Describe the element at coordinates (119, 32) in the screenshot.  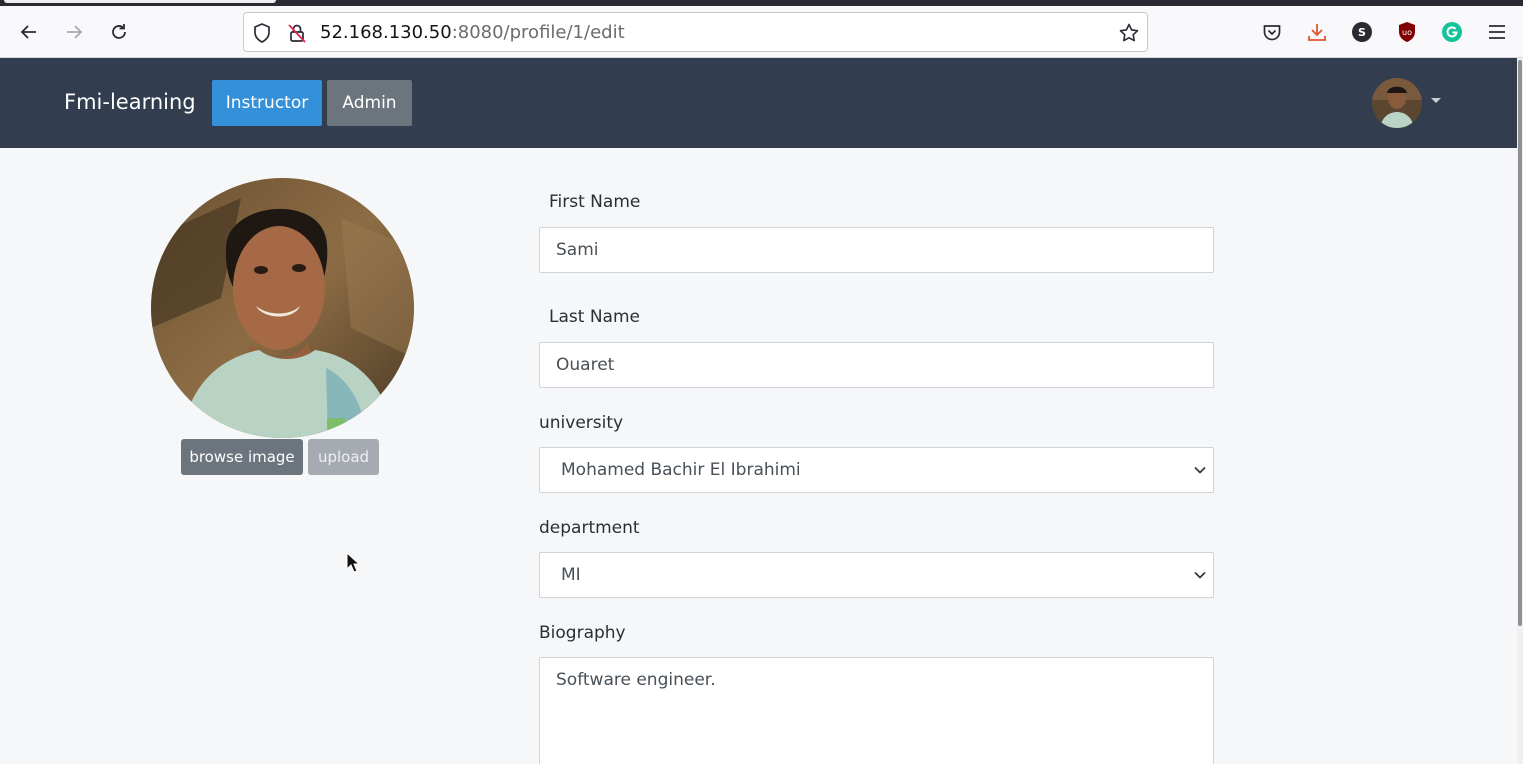
I see `reload-icon` at that location.